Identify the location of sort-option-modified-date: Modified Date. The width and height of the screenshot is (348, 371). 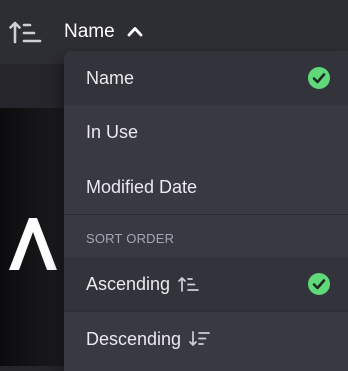
(206, 187).